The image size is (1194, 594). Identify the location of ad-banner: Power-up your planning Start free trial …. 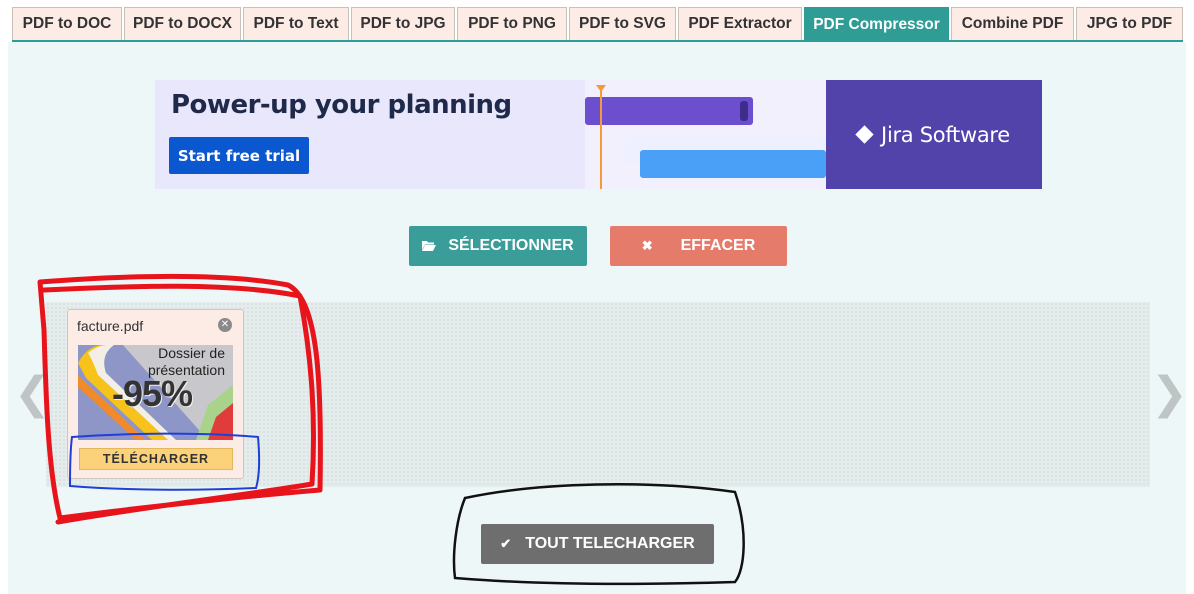
(598, 134).